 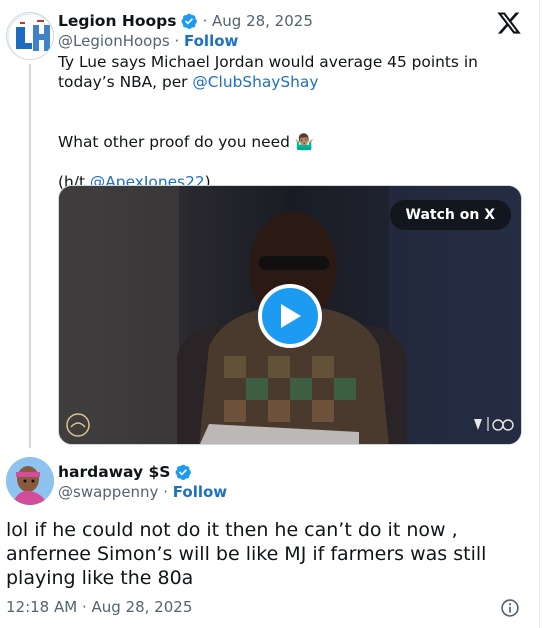 I want to click on quoted-handle-row: @LegionHoops · Follow, so click(x=148, y=41).